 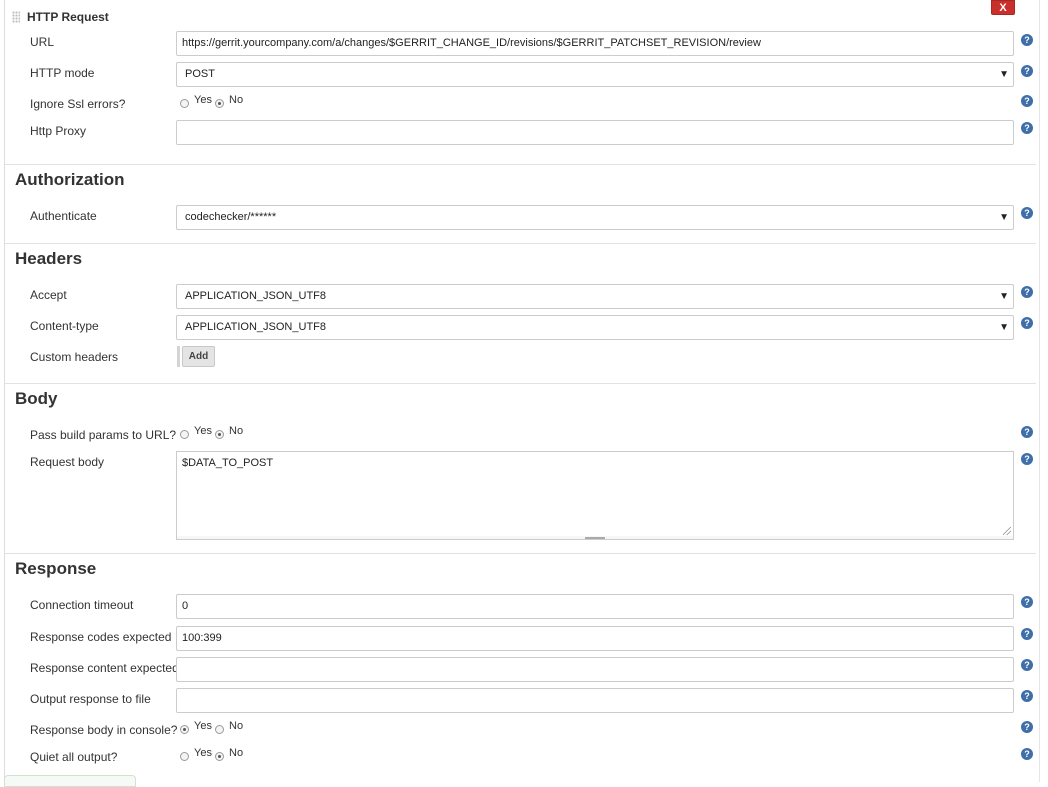 What do you see at coordinates (74, 357) in the screenshot?
I see `custom-headers-label: Custom headers` at bounding box center [74, 357].